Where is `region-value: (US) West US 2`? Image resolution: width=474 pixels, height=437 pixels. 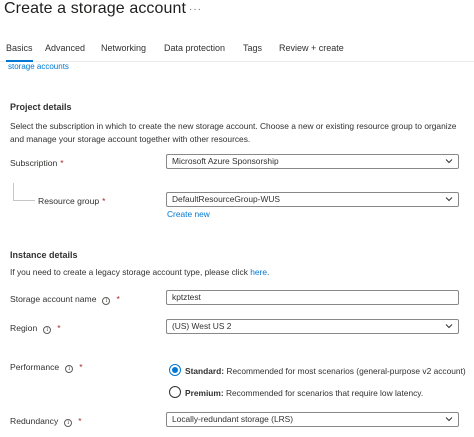 region-value: (US) West US 2 is located at coordinates (202, 326).